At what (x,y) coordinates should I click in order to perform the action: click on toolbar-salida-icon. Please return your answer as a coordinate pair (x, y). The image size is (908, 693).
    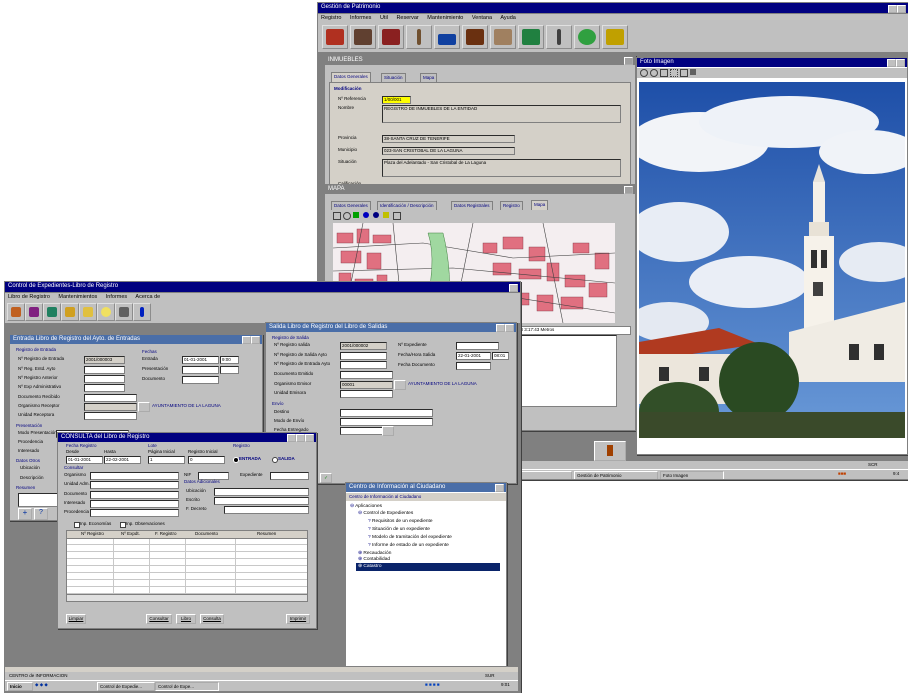
    Looking at the image, I should click on (34, 312).